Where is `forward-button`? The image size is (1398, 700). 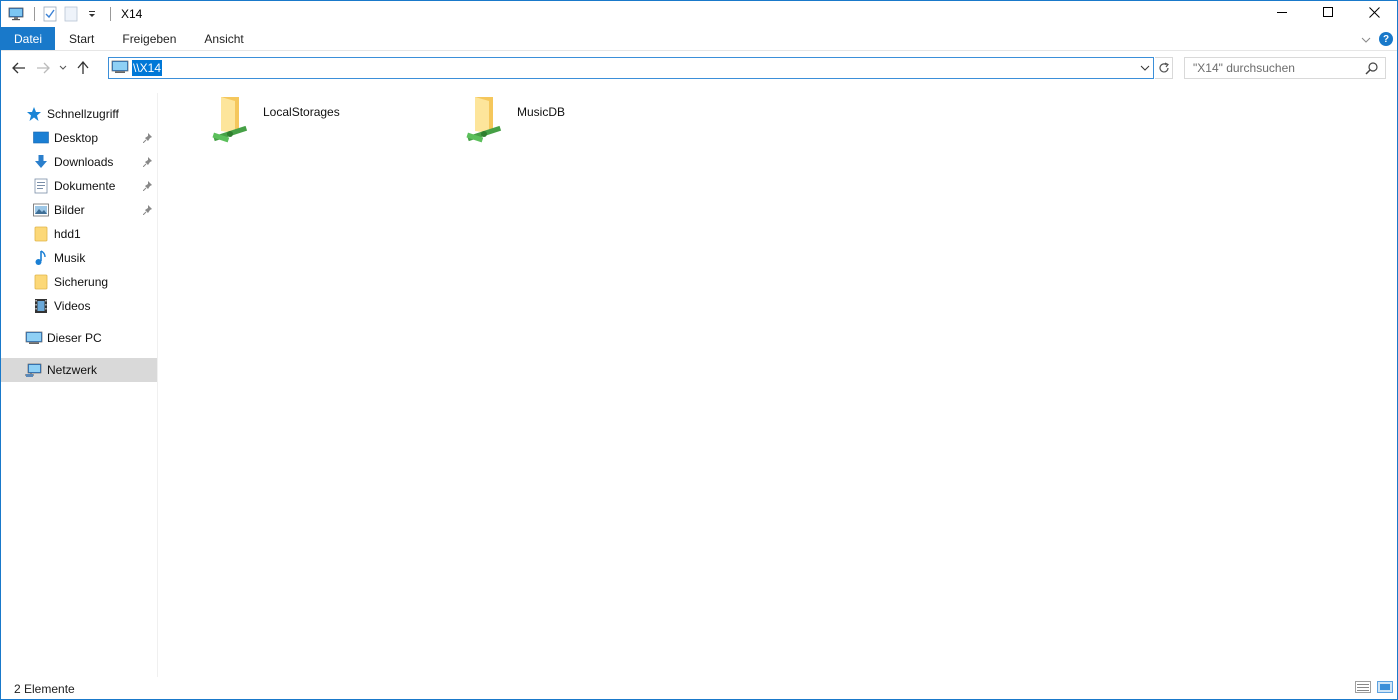 forward-button is located at coordinates (43, 68).